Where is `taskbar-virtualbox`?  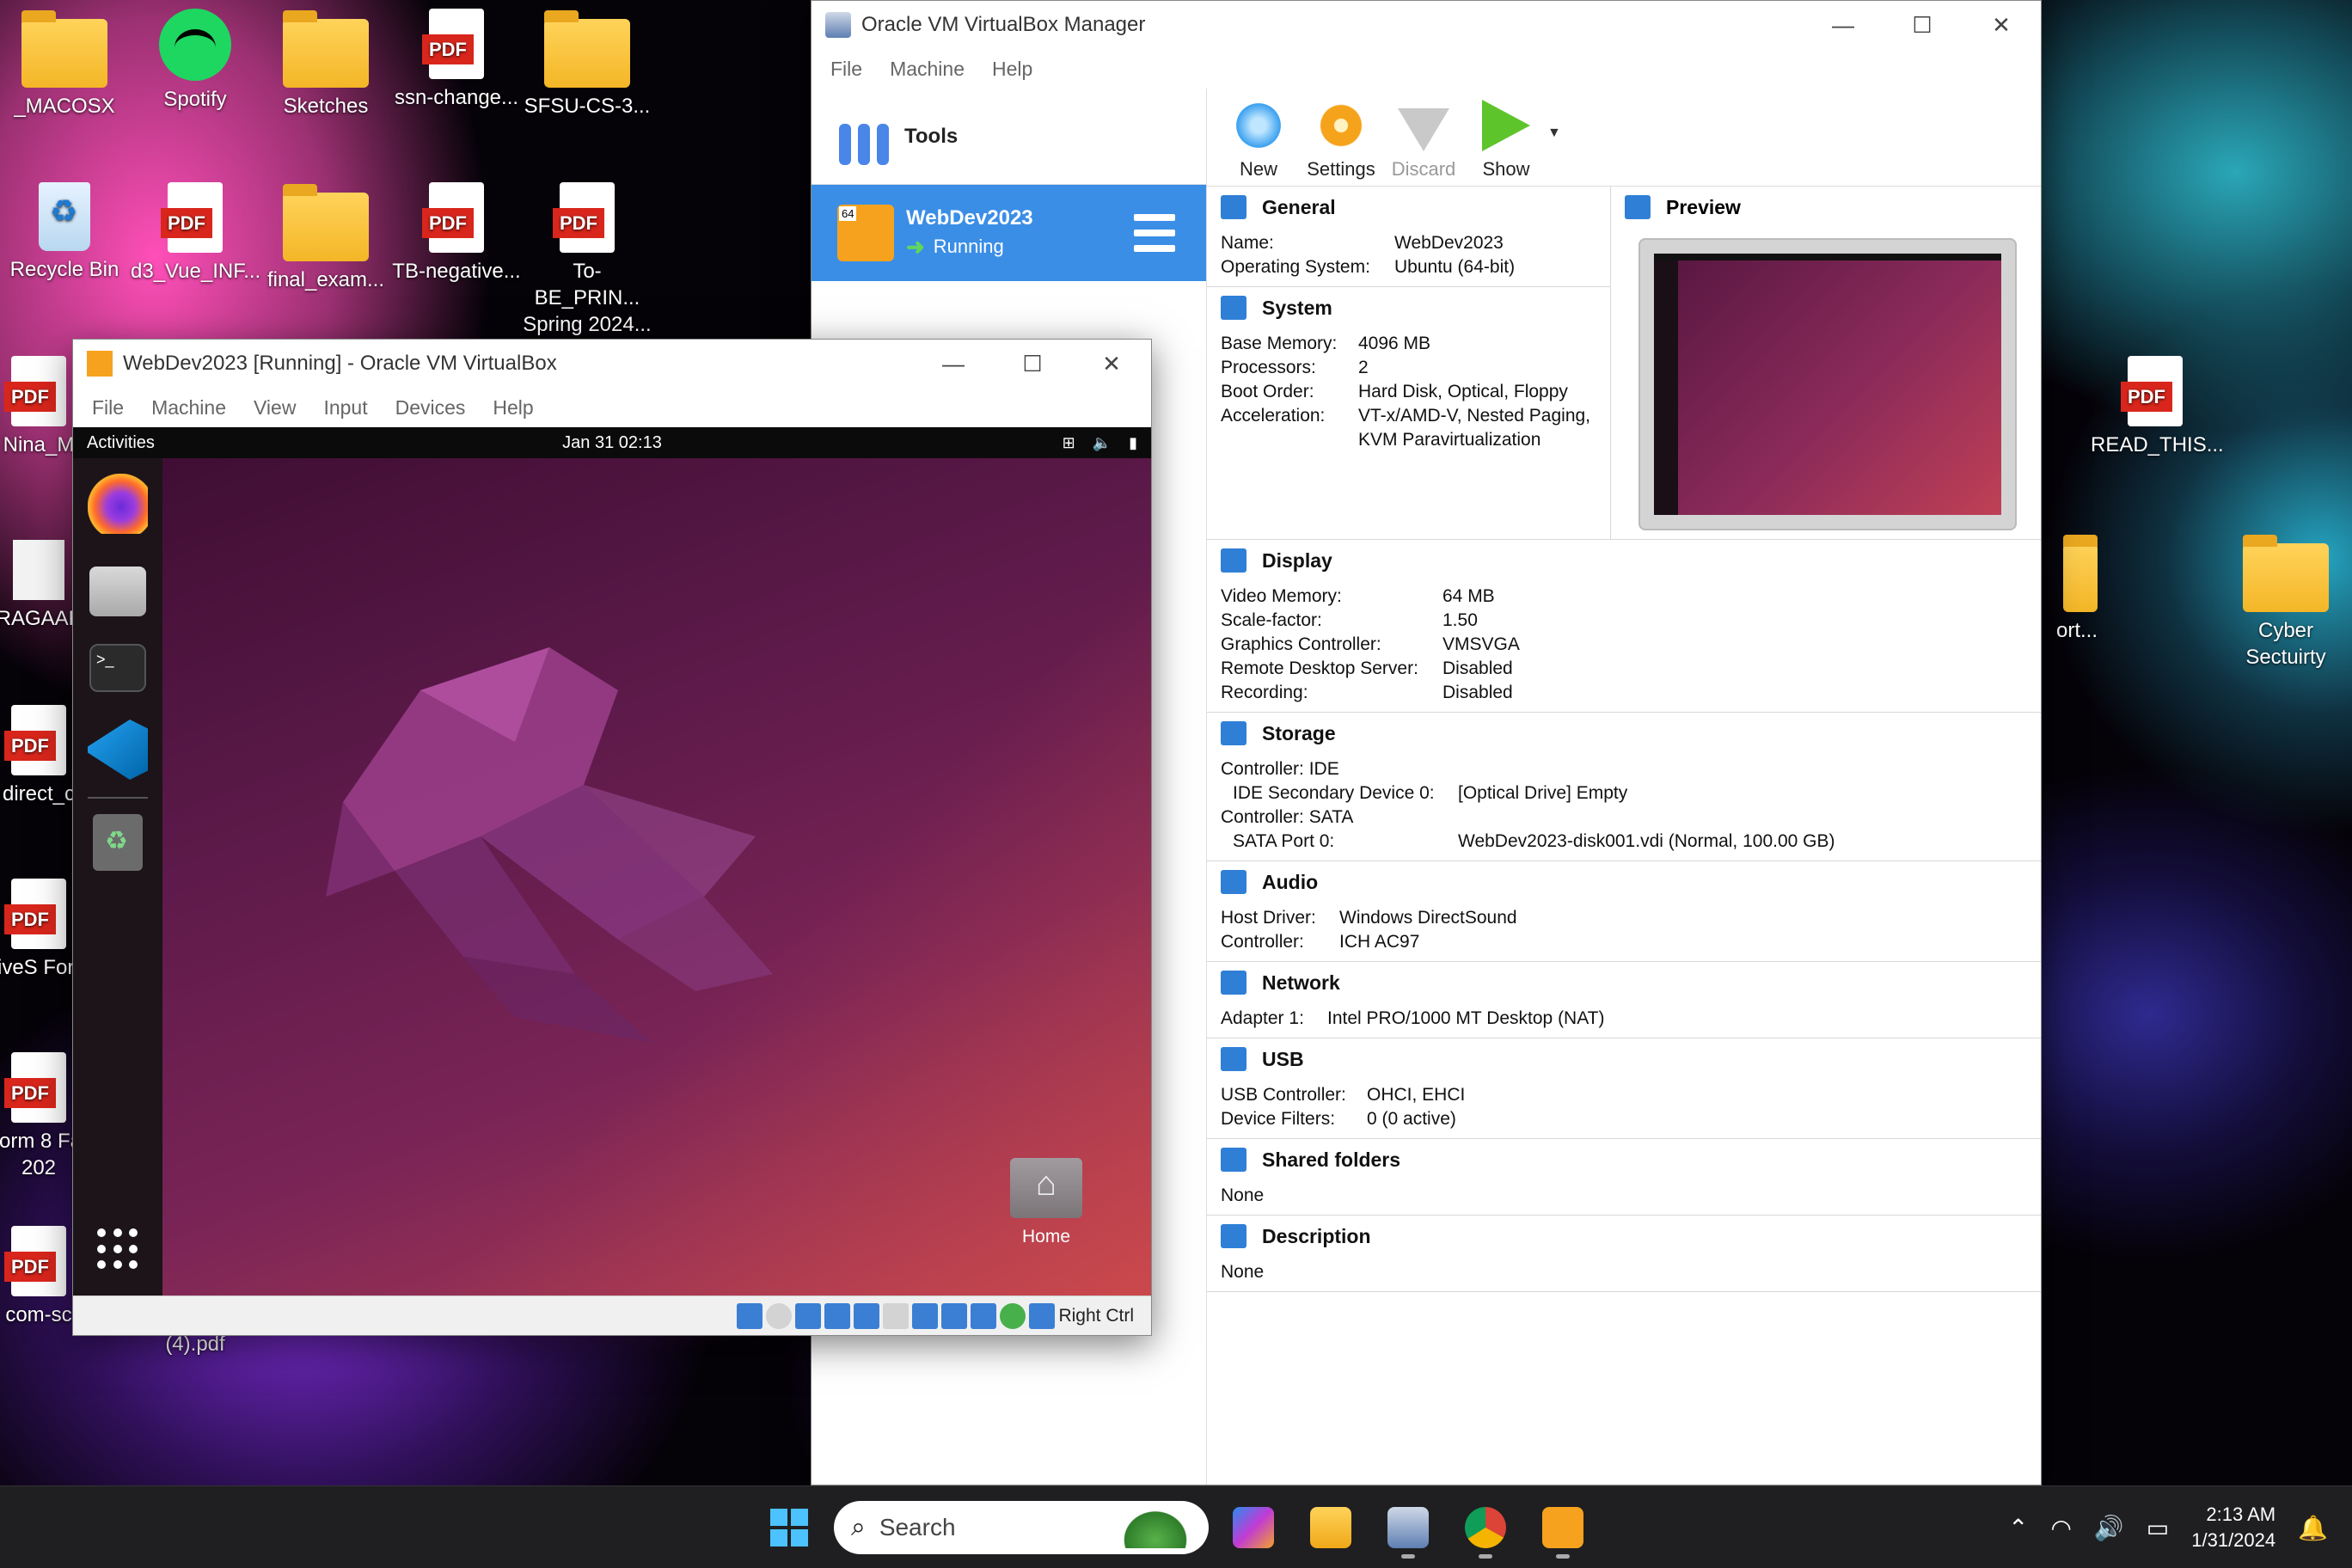 taskbar-virtualbox is located at coordinates (1408, 1527).